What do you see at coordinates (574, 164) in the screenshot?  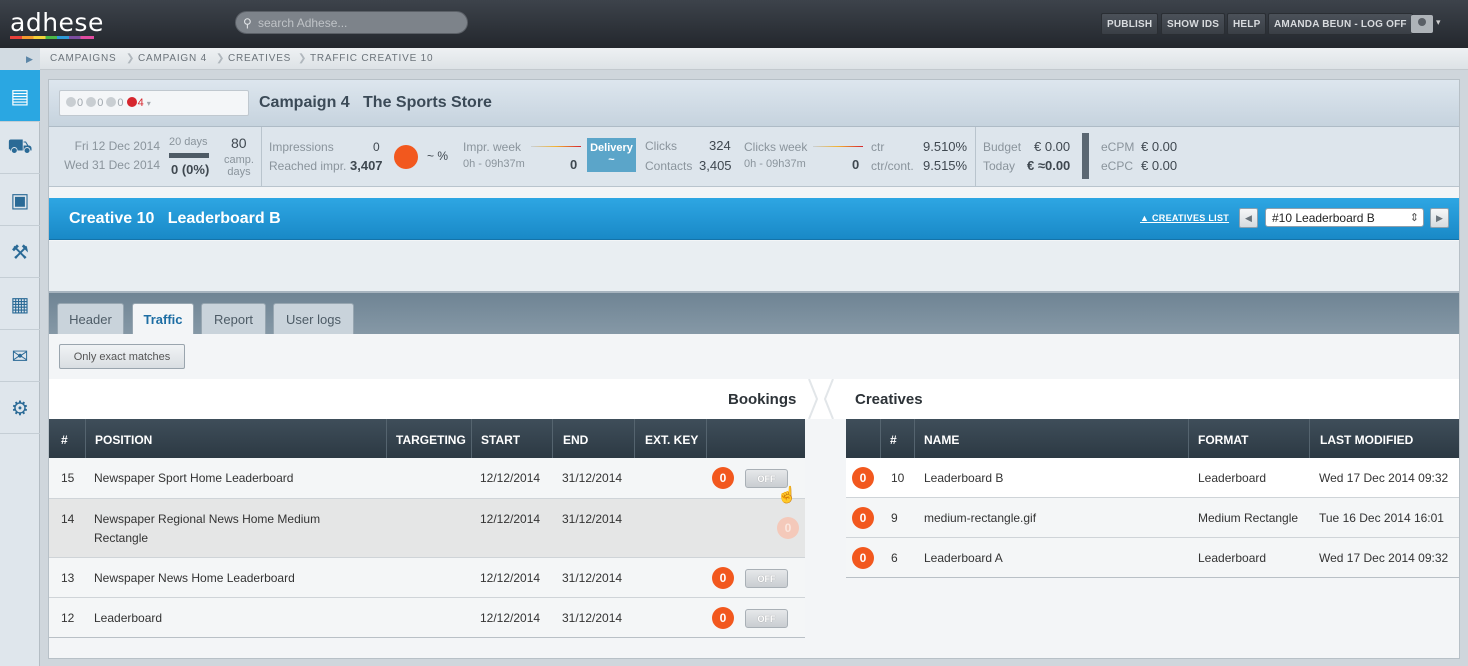 I see `impr-week-value: 0` at bounding box center [574, 164].